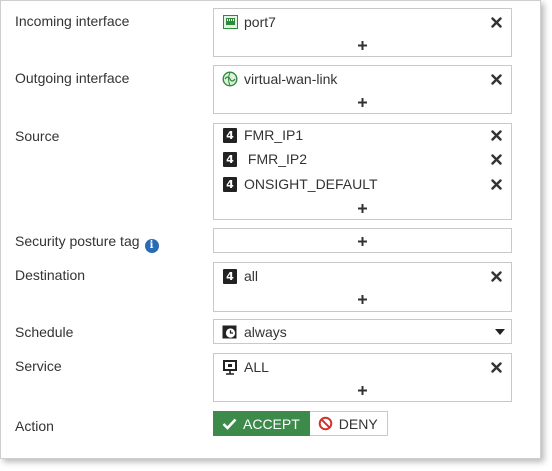 The image size is (552, 471). I want to click on source-field: 4 FMR_IP1 4 FMR_IP2 4 ONSIGHT_DEFAULT, so click(362, 171).